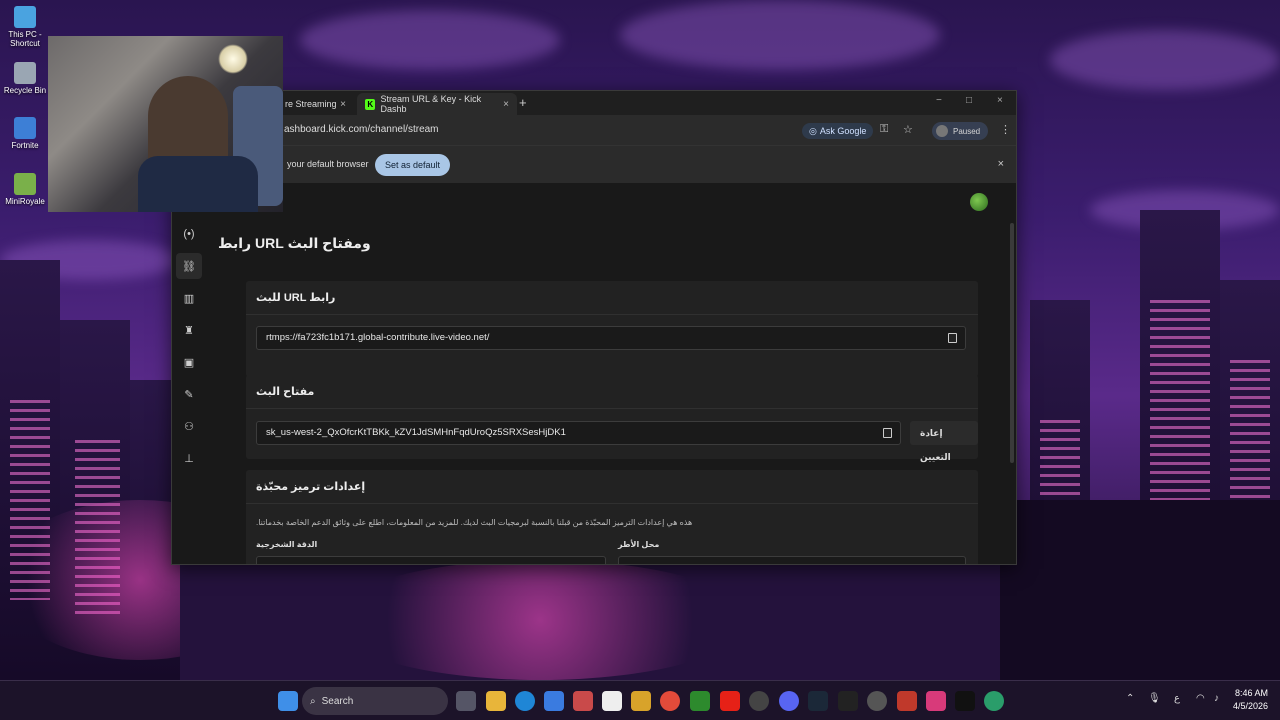  I want to click on card-title: إعدادات ترميز محبّذة, so click(311, 487).